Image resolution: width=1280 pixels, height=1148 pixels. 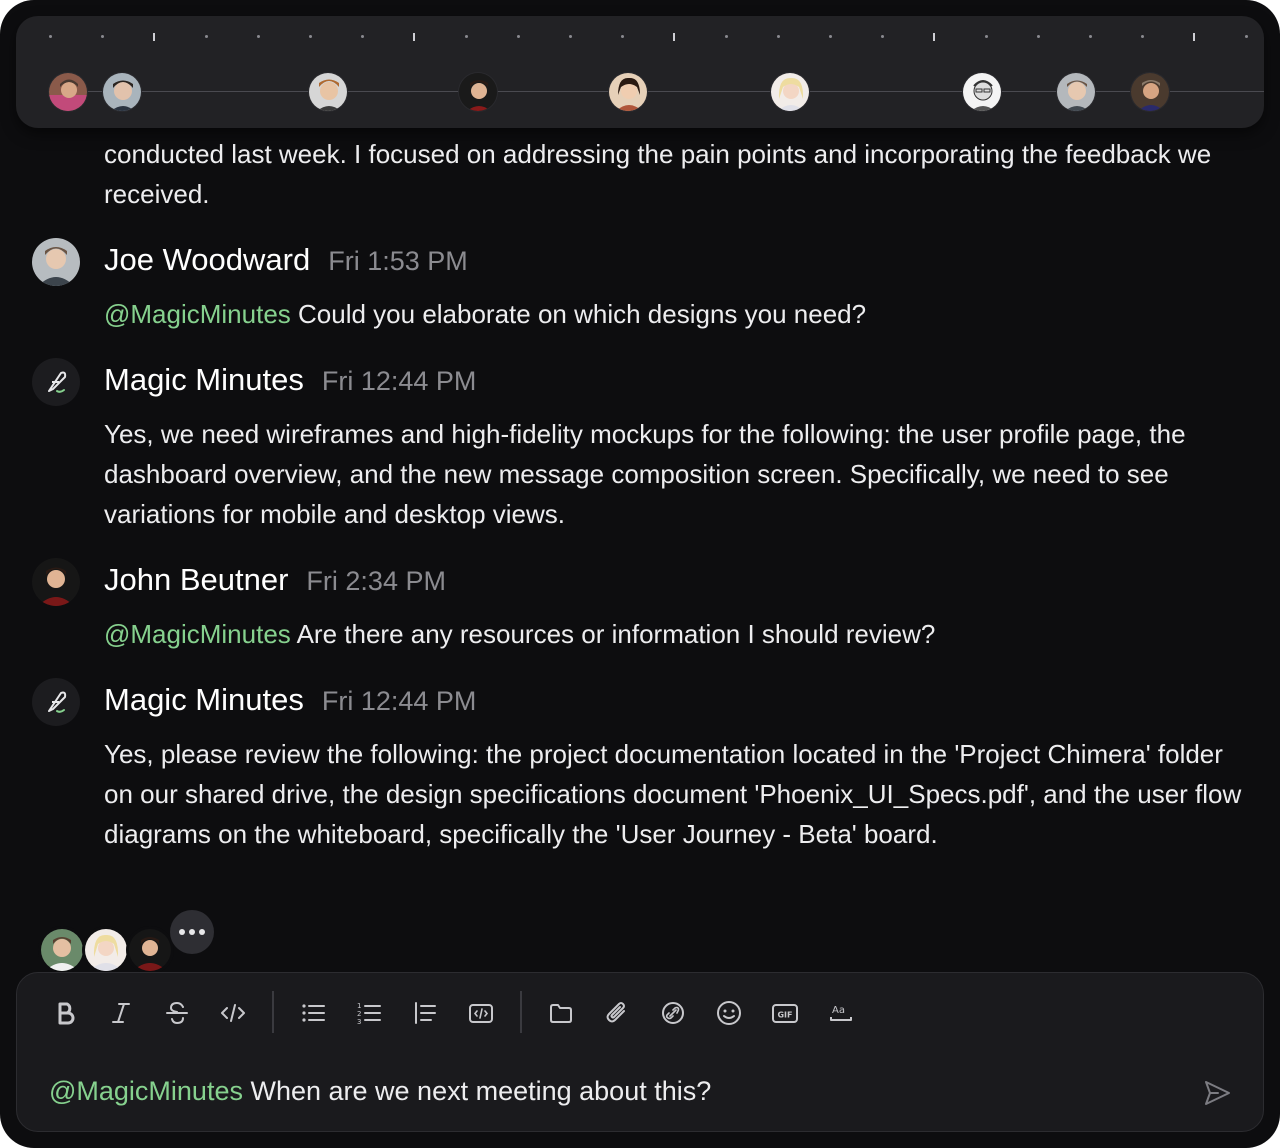 I want to click on svg-text: 3, so click(x=359, y=1022).